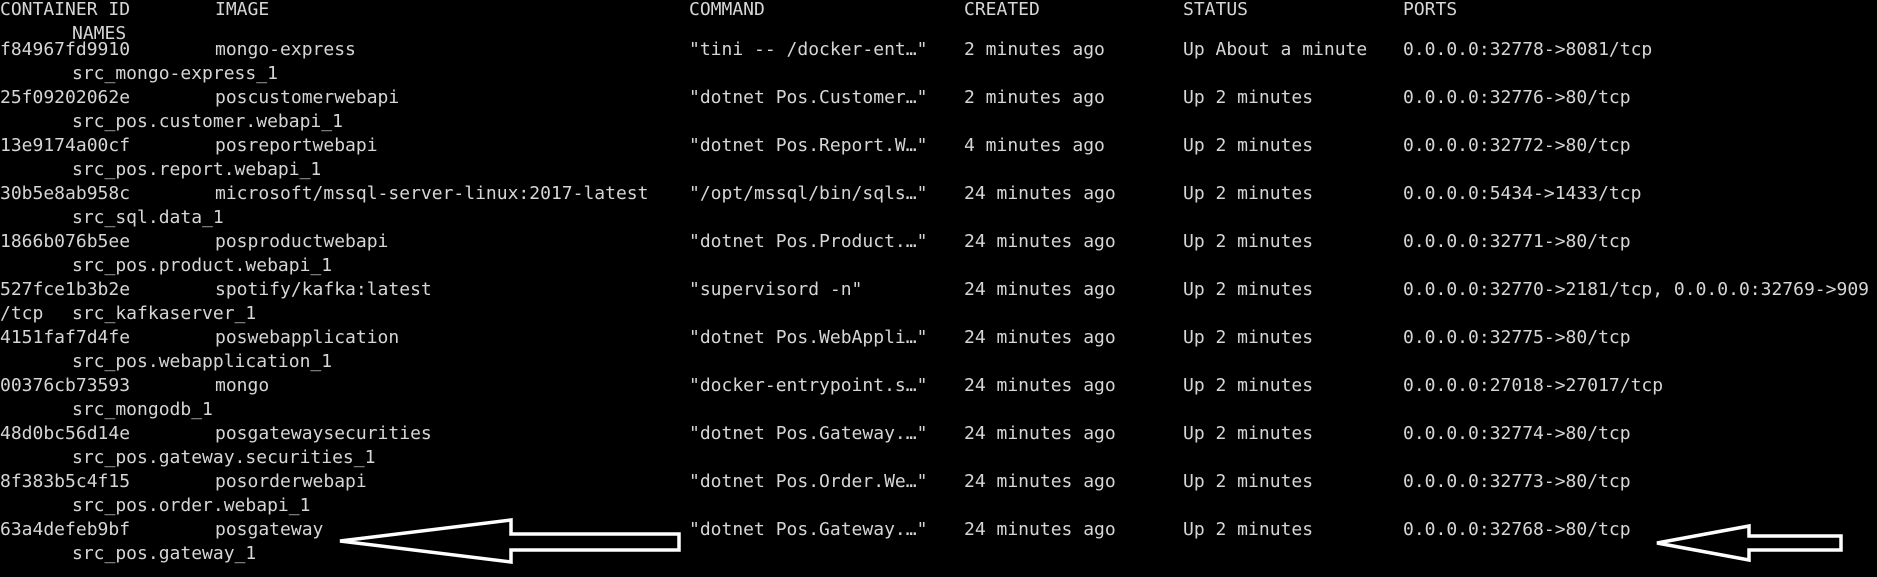 This screenshot has height=577, width=1877. What do you see at coordinates (808, 337) in the screenshot?
I see `cell-command: "dotnet Pos.WebAppli…"` at bounding box center [808, 337].